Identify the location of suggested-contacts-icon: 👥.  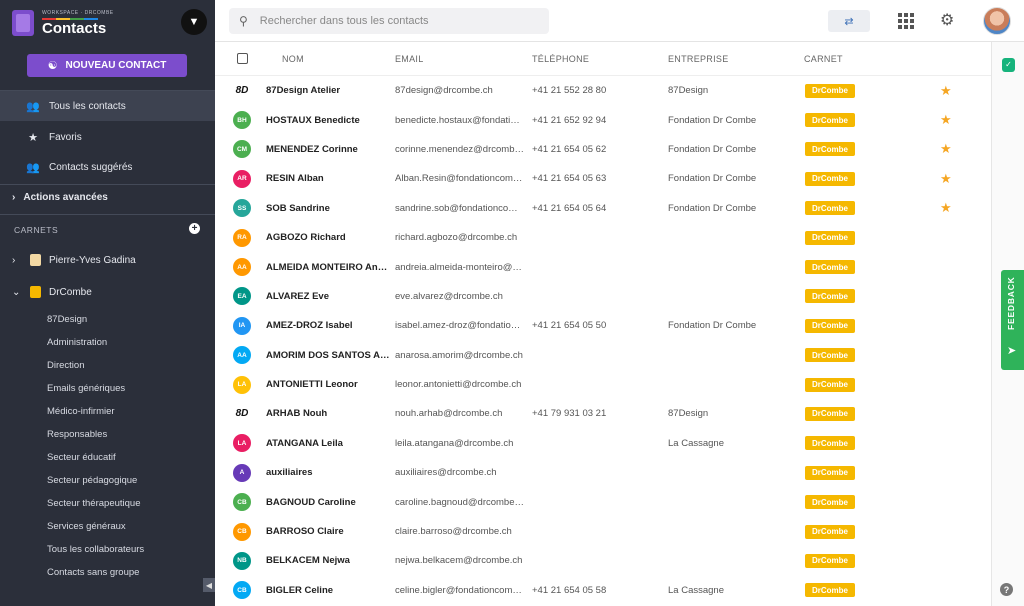
(33, 167).